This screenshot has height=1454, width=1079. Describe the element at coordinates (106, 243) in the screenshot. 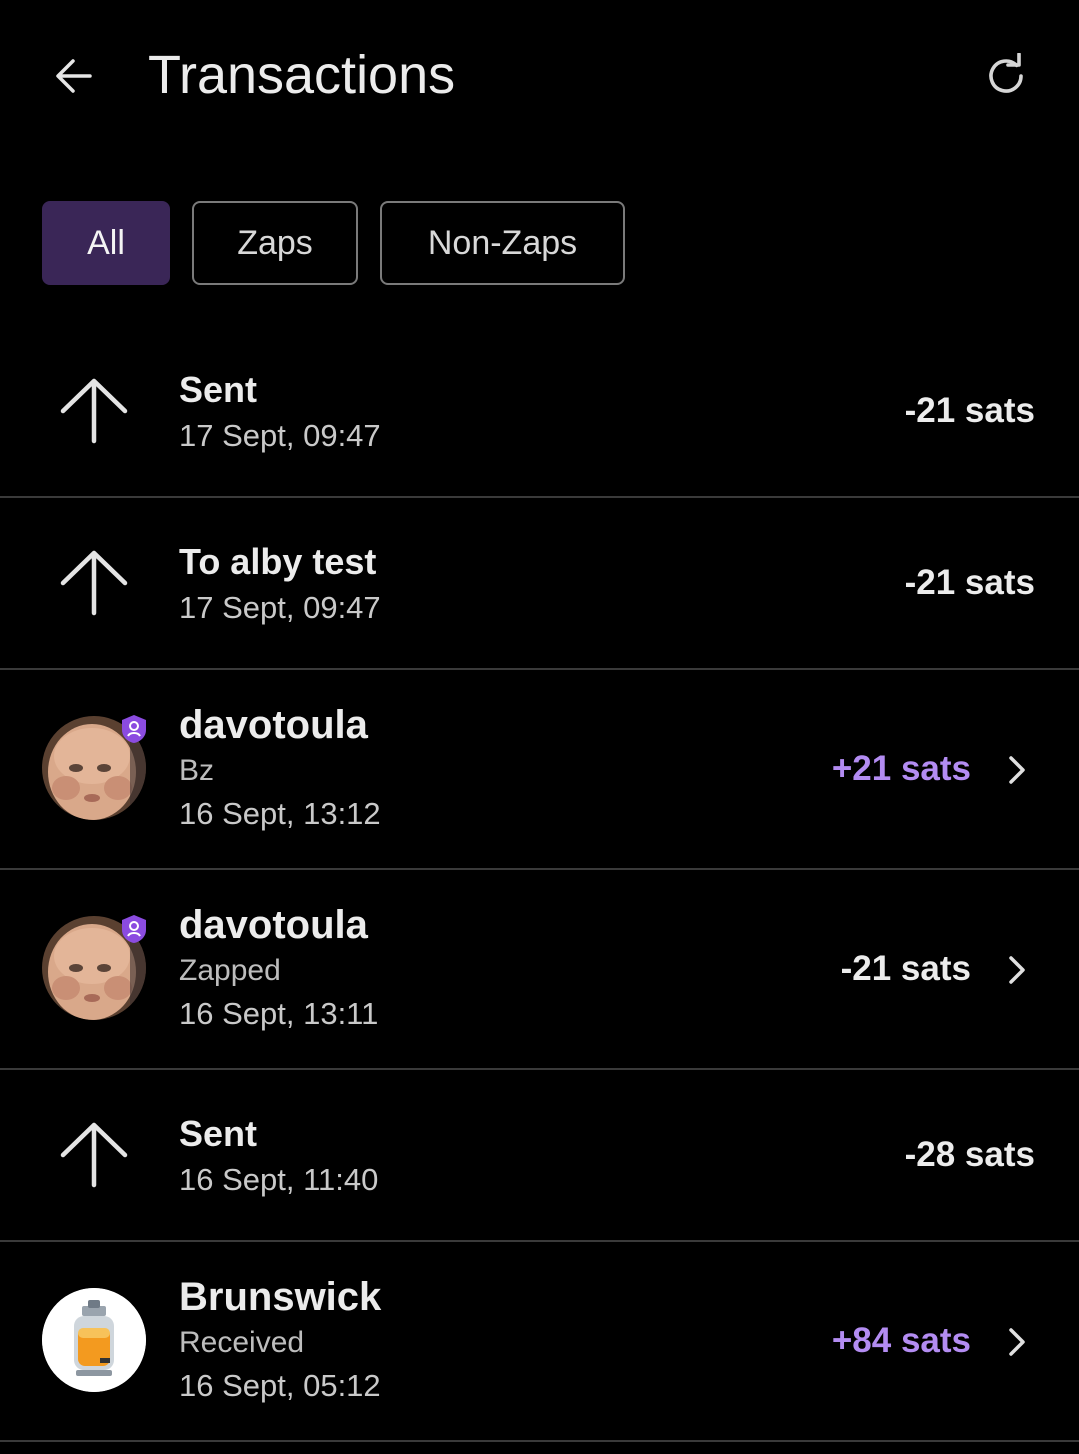

I see `filter-chip-all: All` at that location.